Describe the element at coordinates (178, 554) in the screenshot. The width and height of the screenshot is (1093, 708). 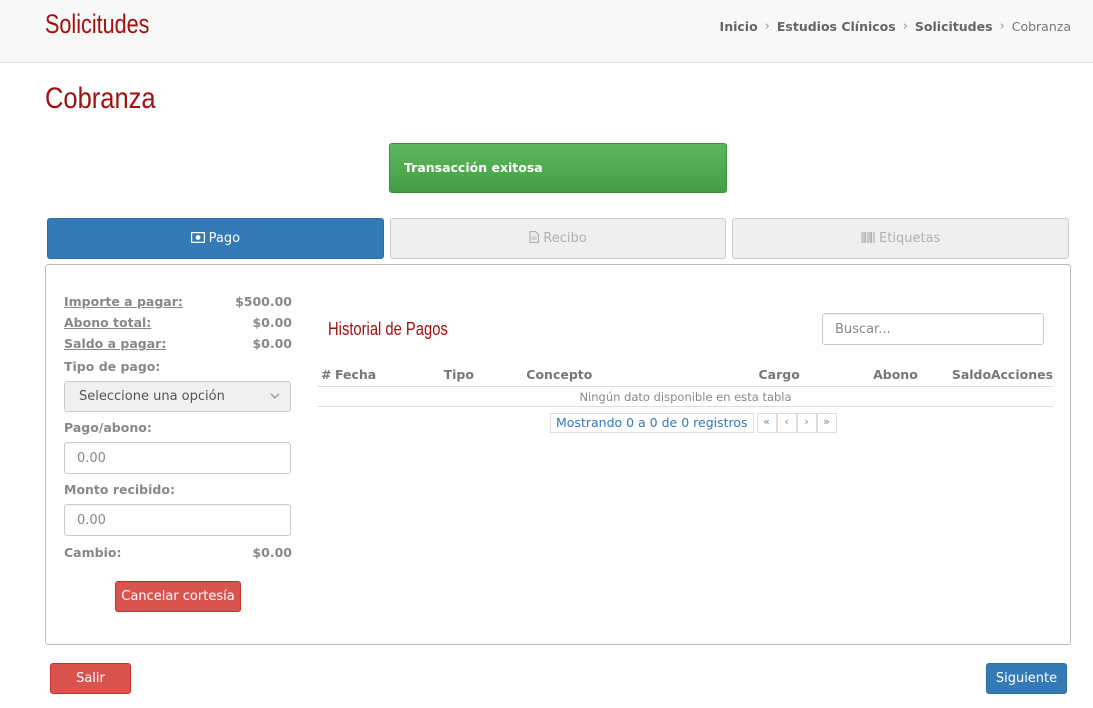
I see `cambio-row: Cambio: $0.00` at that location.